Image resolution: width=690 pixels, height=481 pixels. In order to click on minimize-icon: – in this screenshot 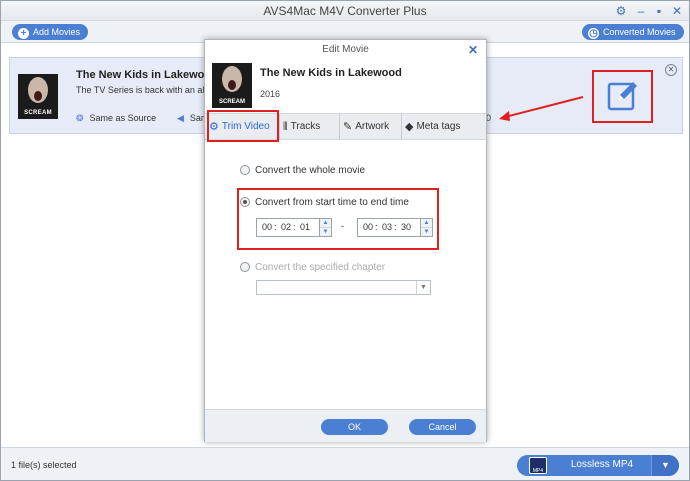, I will do `click(641, 11)`.